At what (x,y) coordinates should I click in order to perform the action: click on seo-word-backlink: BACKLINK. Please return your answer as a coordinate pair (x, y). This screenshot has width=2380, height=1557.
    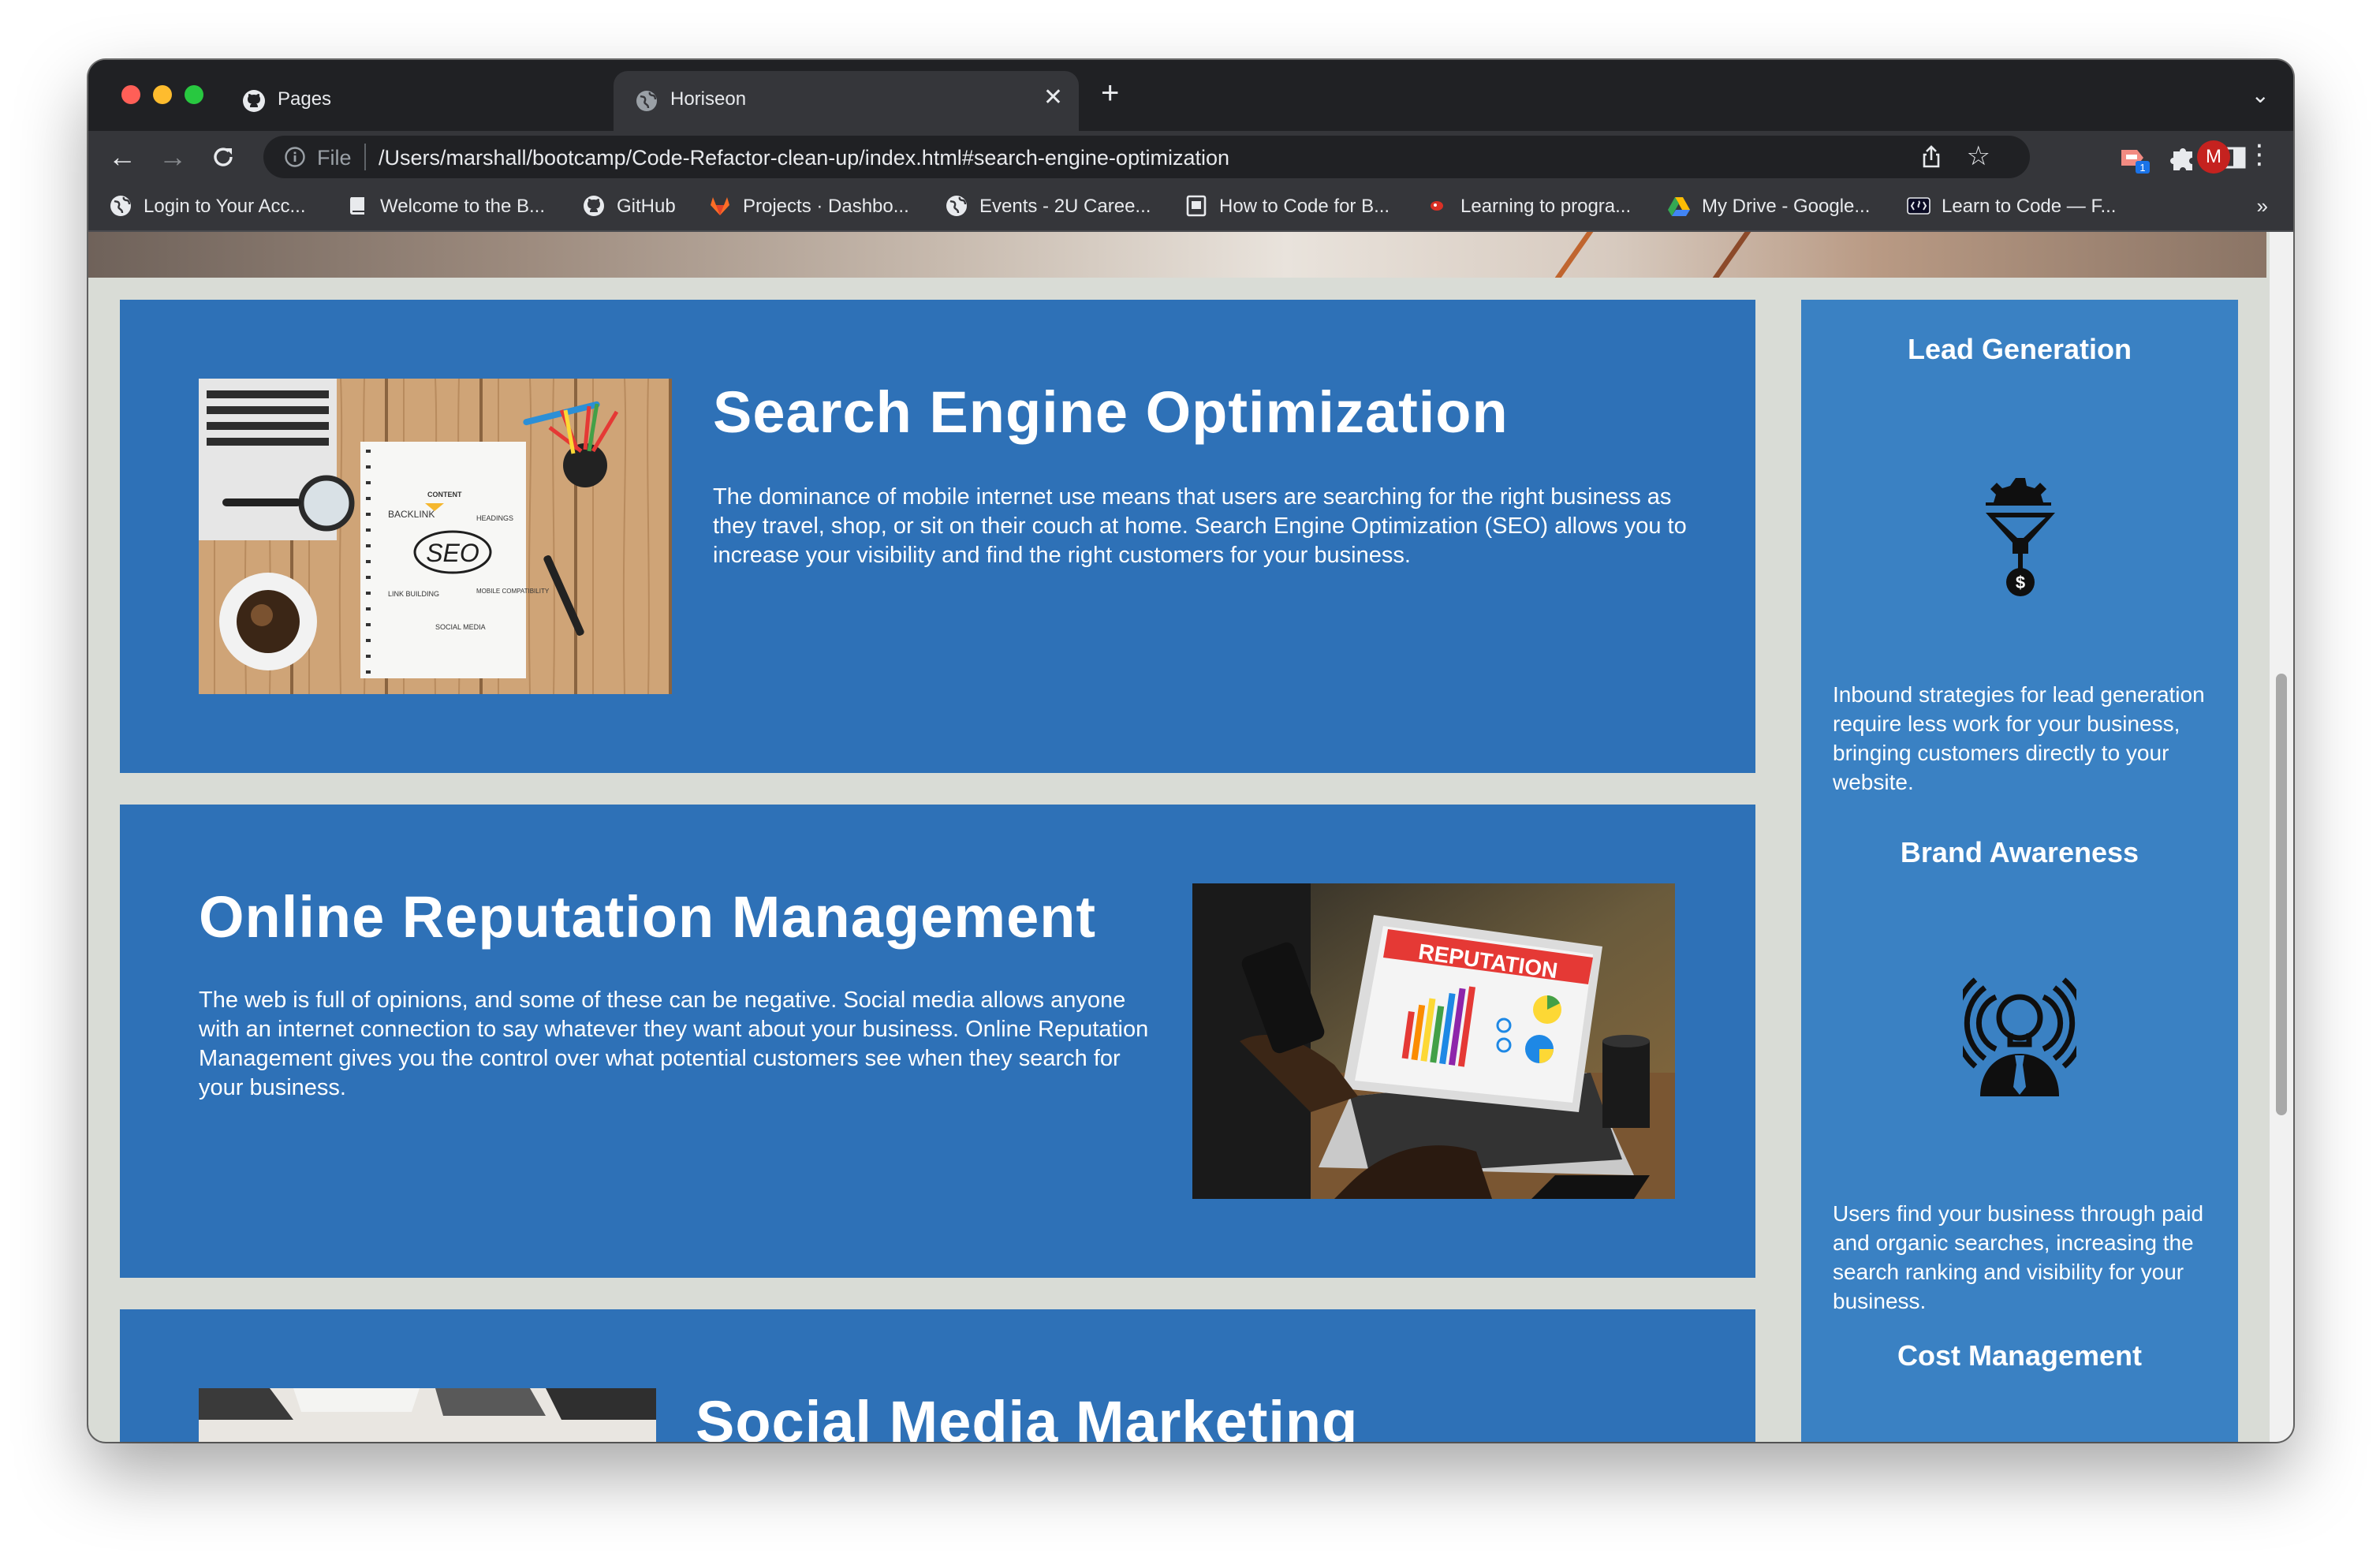
    Looking at the image, I should click on (411, 514).